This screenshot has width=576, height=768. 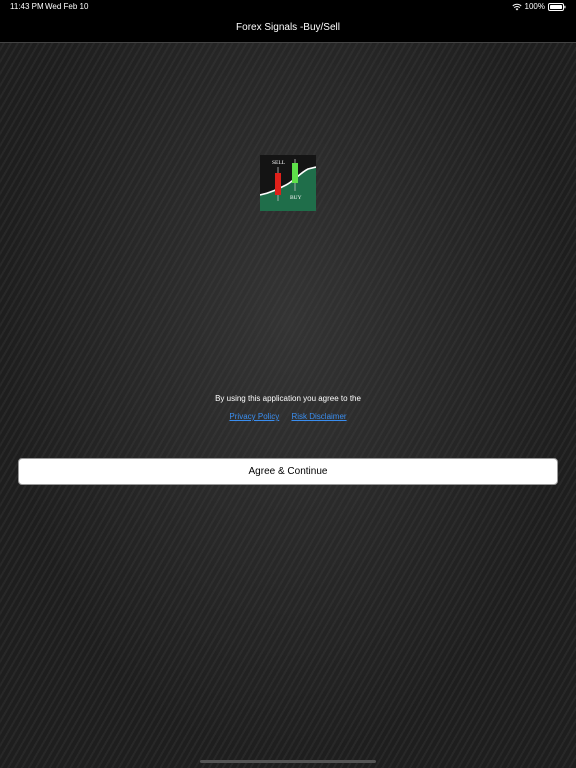 I want to click on page-title: Forex Signals -Buy/Sell, so click(x=288, y=27).